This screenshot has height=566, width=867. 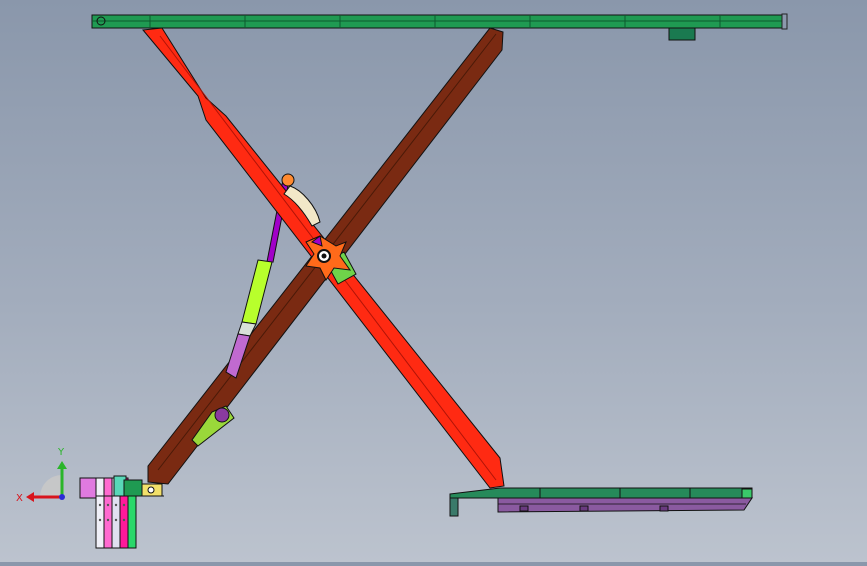 I want to click on orientation-triad: X Y, so click(x=41, y=475).